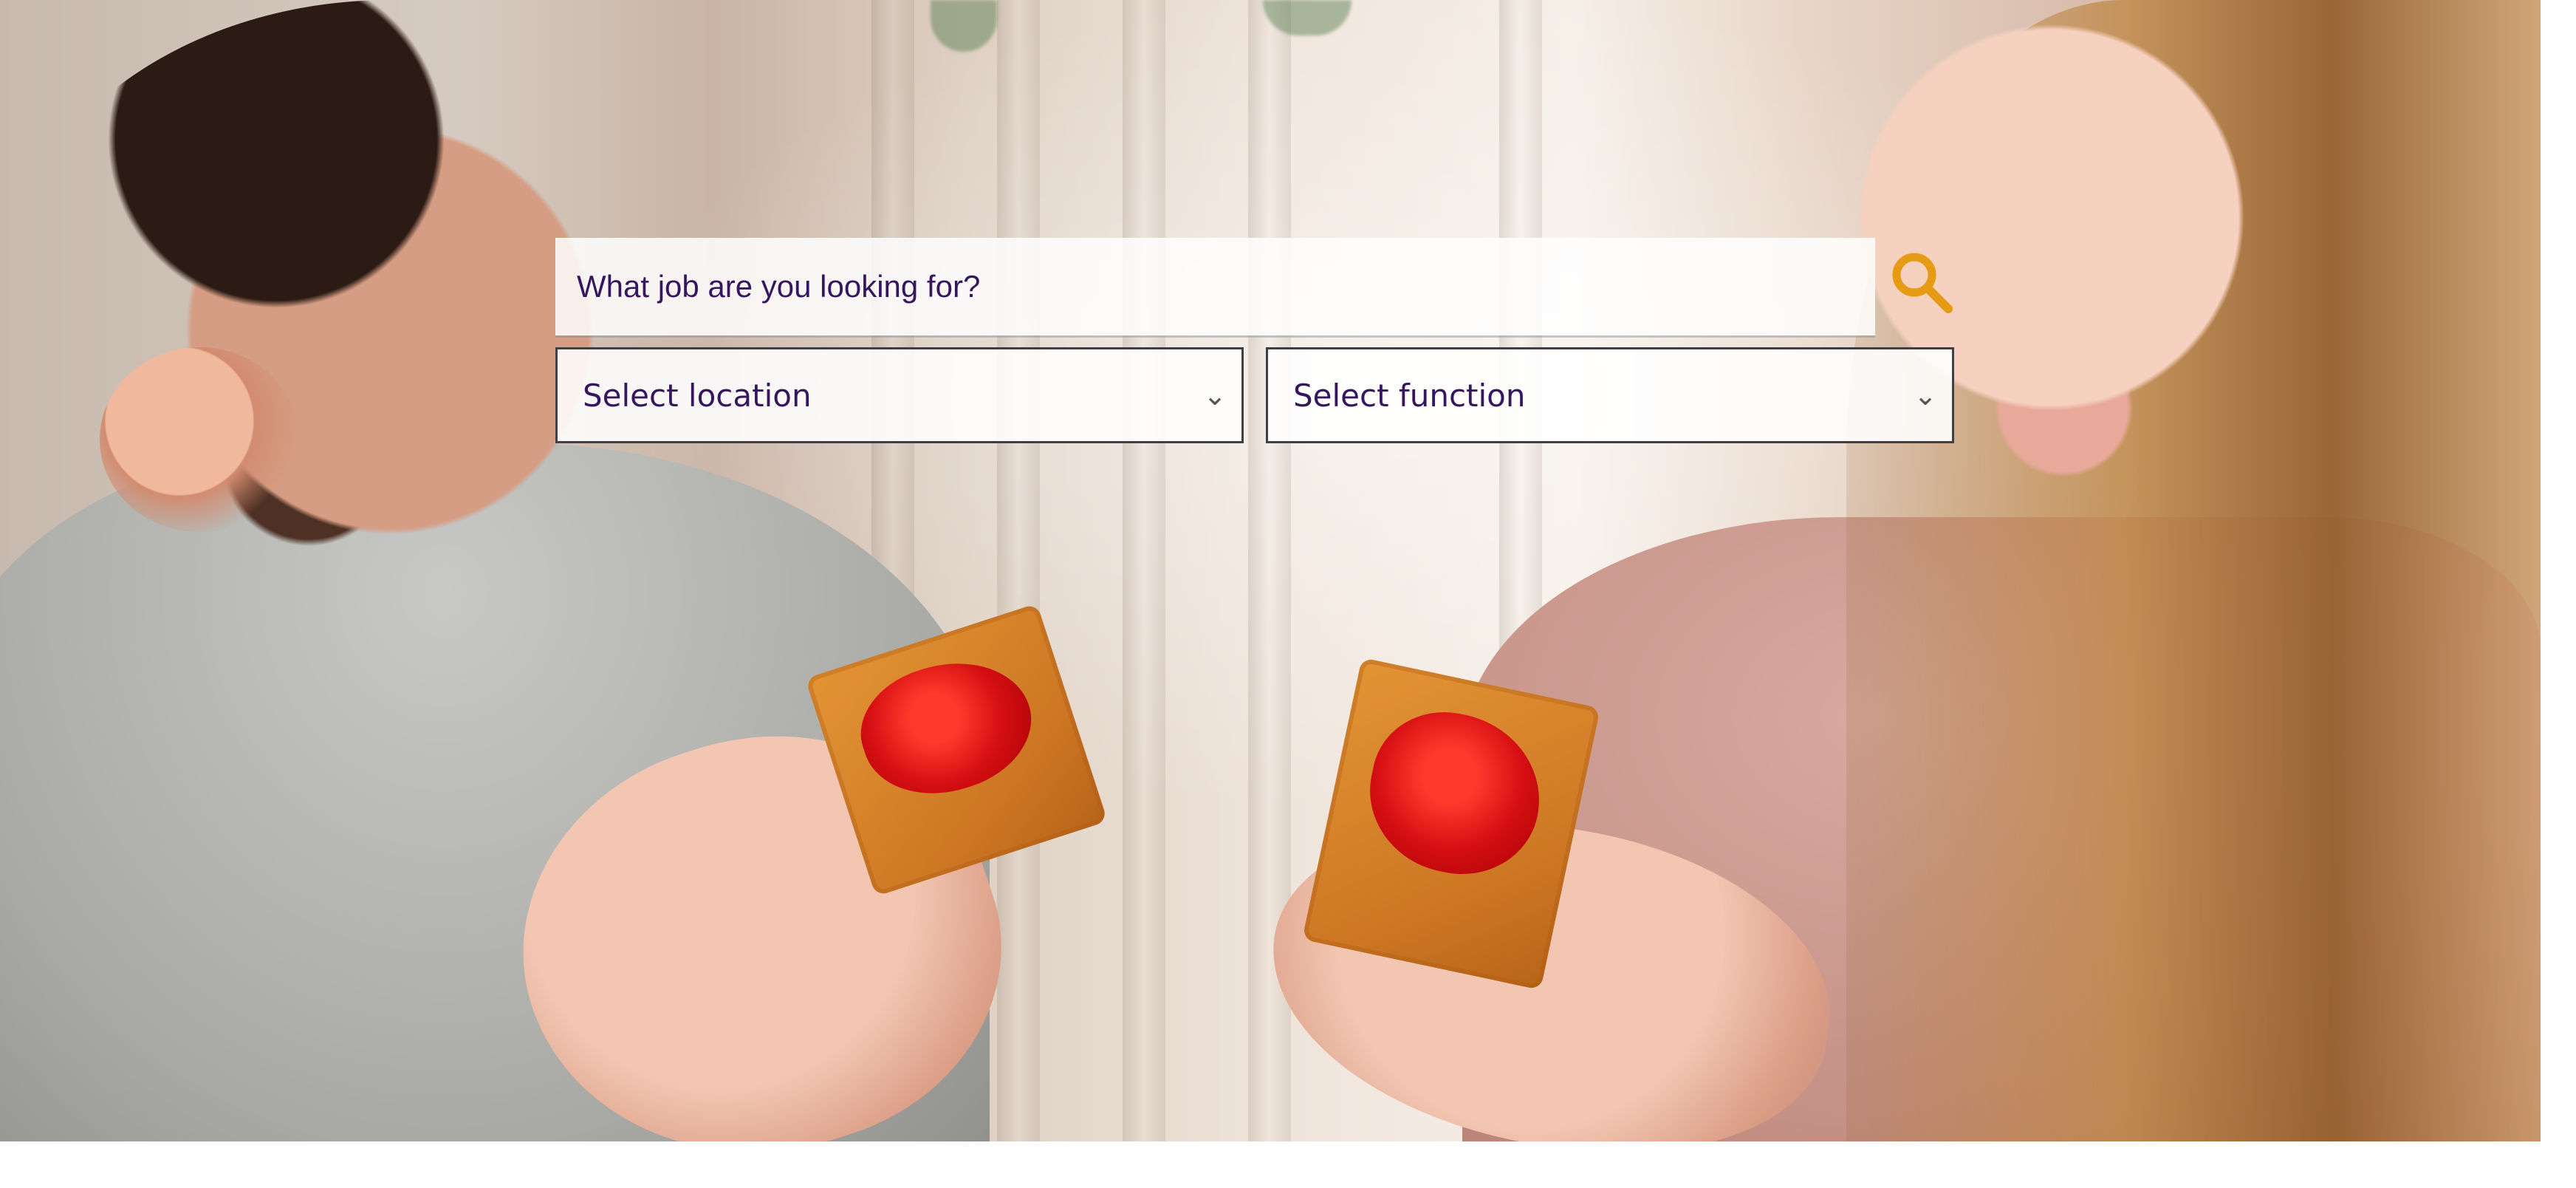  Describe the element at coordinates (199, 439) in the screenshot. I see `man-ear` at that location.